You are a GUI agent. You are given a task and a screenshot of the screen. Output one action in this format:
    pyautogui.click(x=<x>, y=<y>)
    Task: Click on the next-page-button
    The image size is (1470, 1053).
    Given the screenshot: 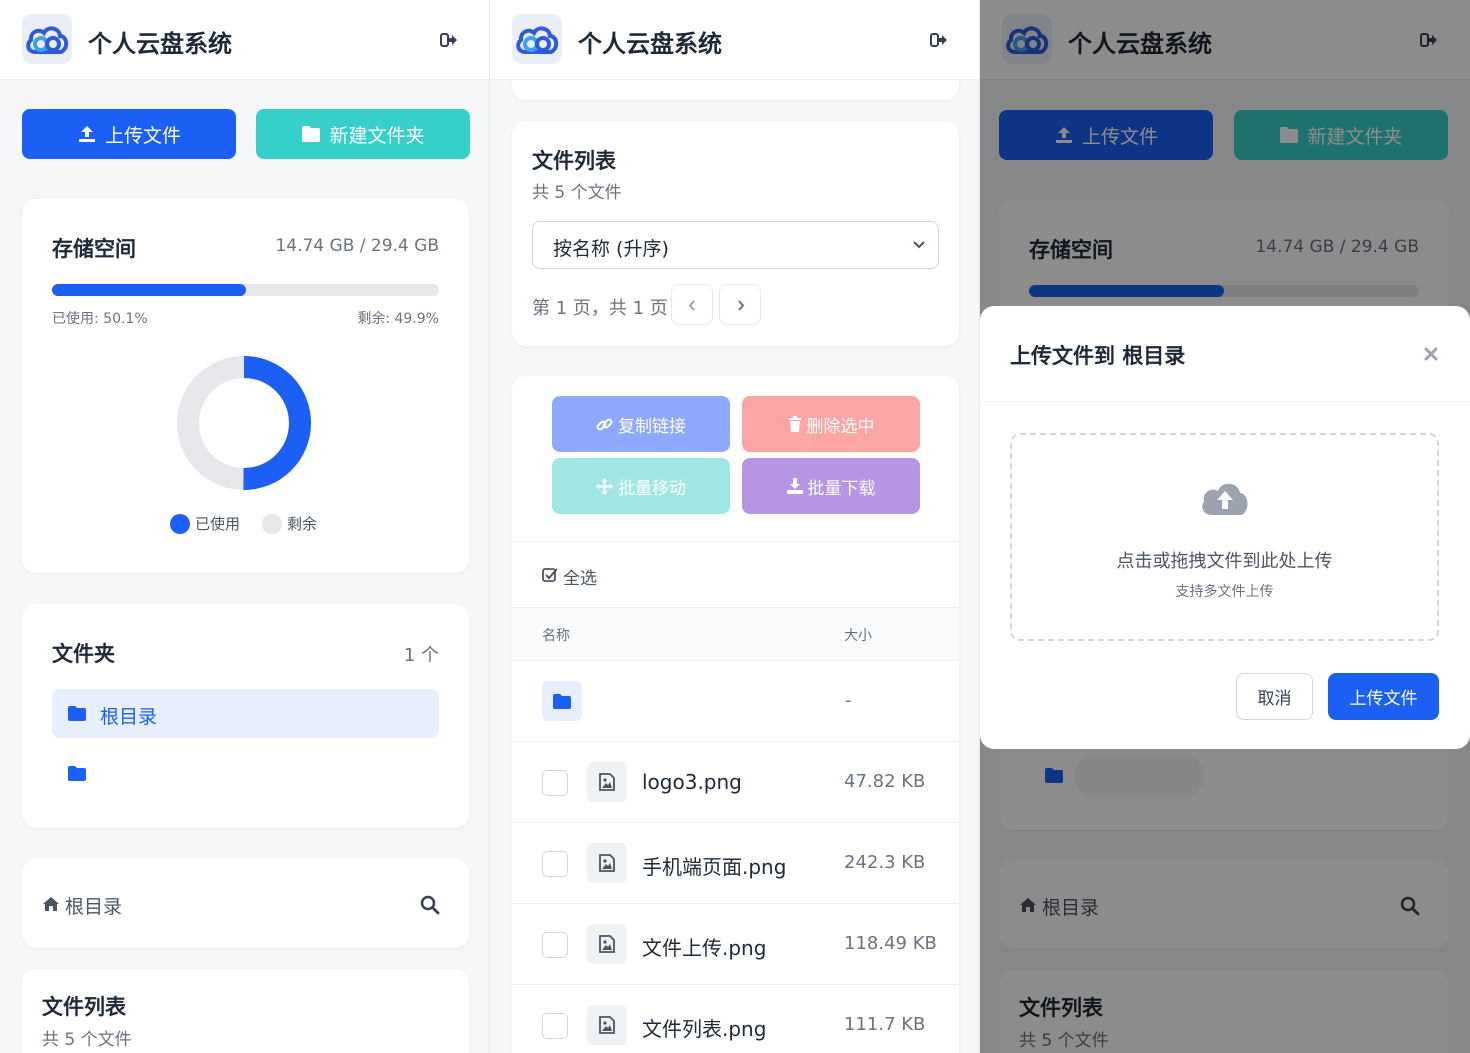 What is the action you would take?
    pyautogui.click(x=740, y=304)
    